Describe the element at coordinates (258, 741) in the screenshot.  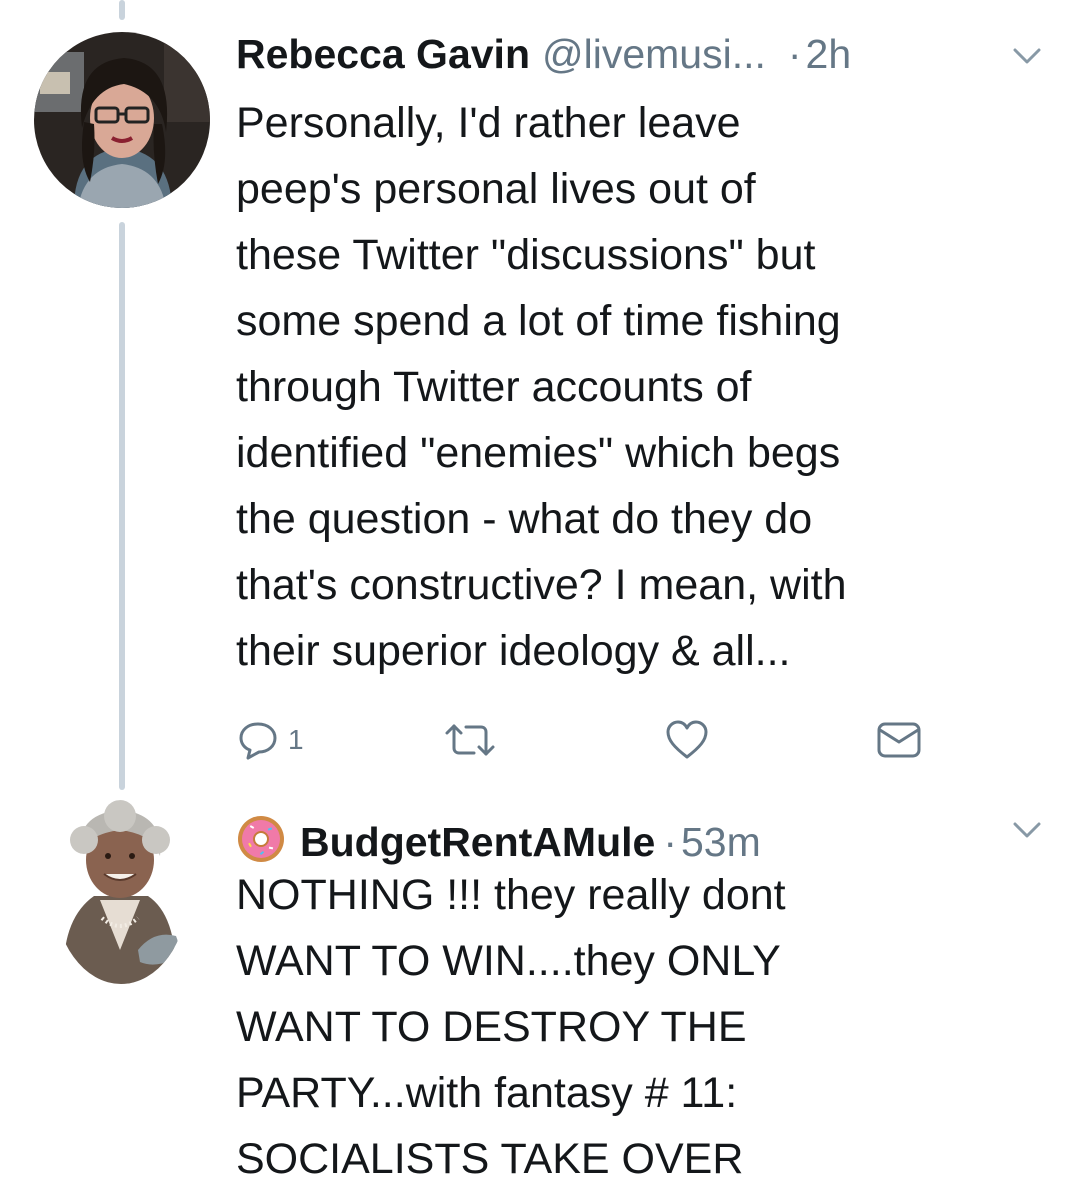
I see `reply-icon` at that location.